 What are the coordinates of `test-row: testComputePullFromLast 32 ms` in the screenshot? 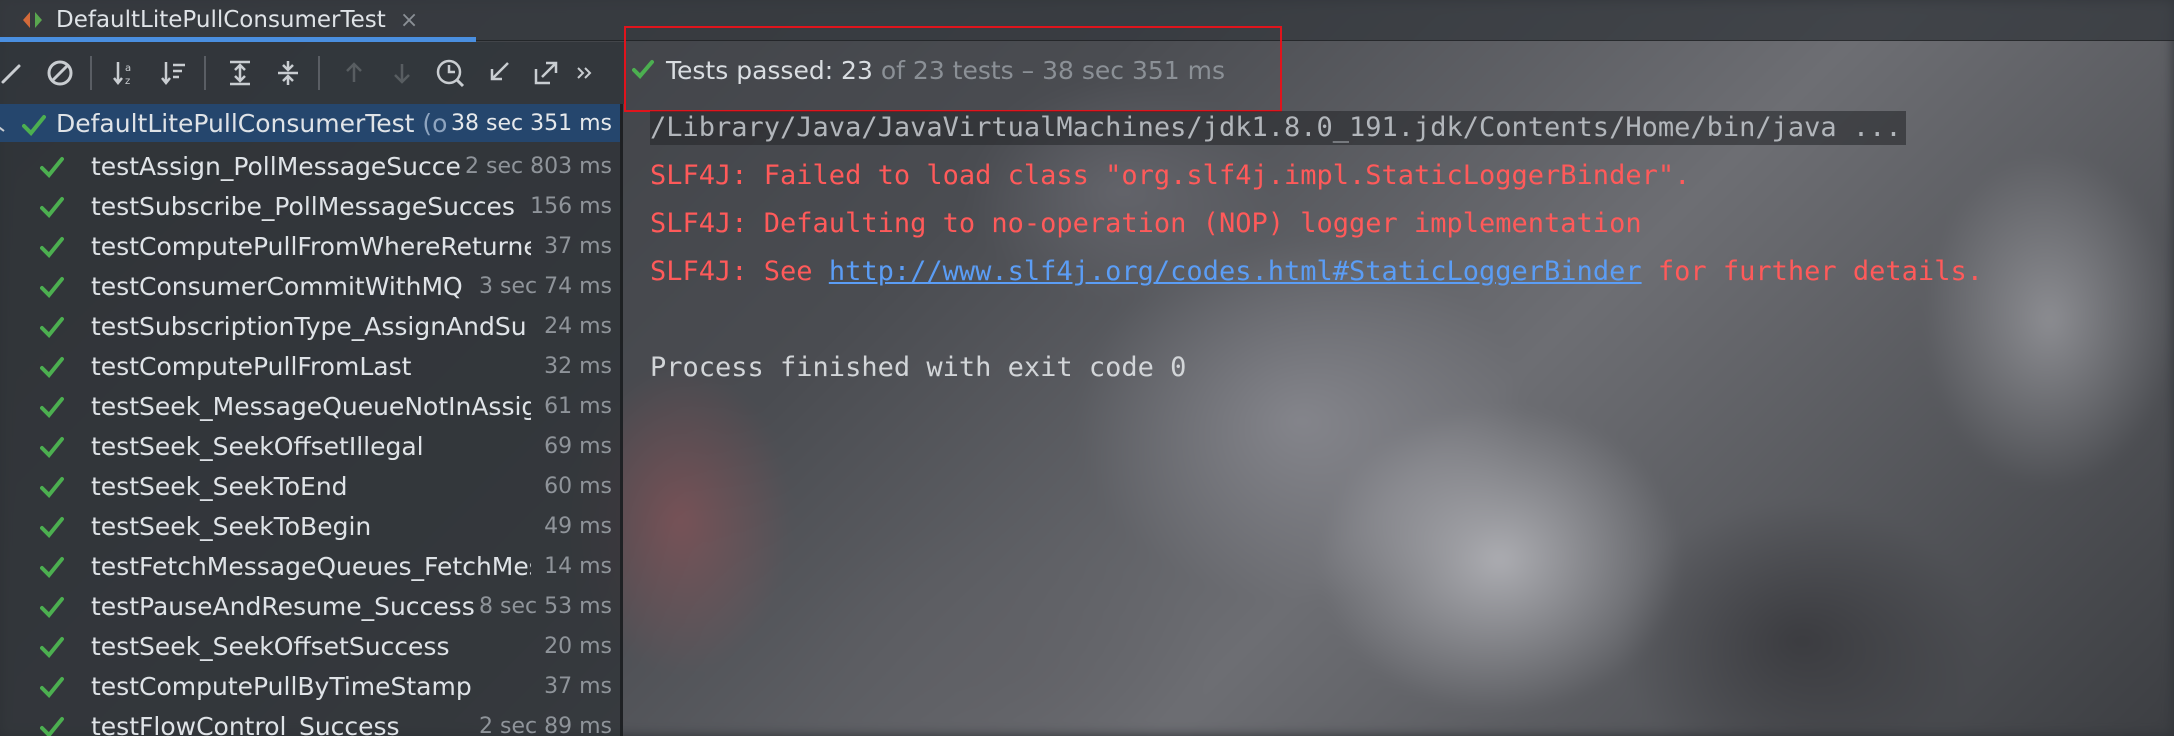 It's located at (310, 366).